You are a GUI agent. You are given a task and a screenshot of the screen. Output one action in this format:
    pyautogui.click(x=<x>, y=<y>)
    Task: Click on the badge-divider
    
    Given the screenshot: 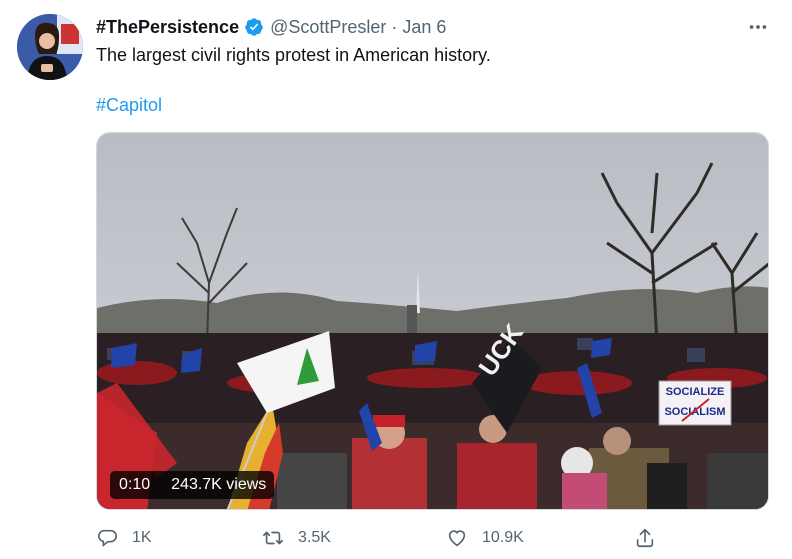 What is the action you would take?
    pyautogui.click(x=160, y=485)
    